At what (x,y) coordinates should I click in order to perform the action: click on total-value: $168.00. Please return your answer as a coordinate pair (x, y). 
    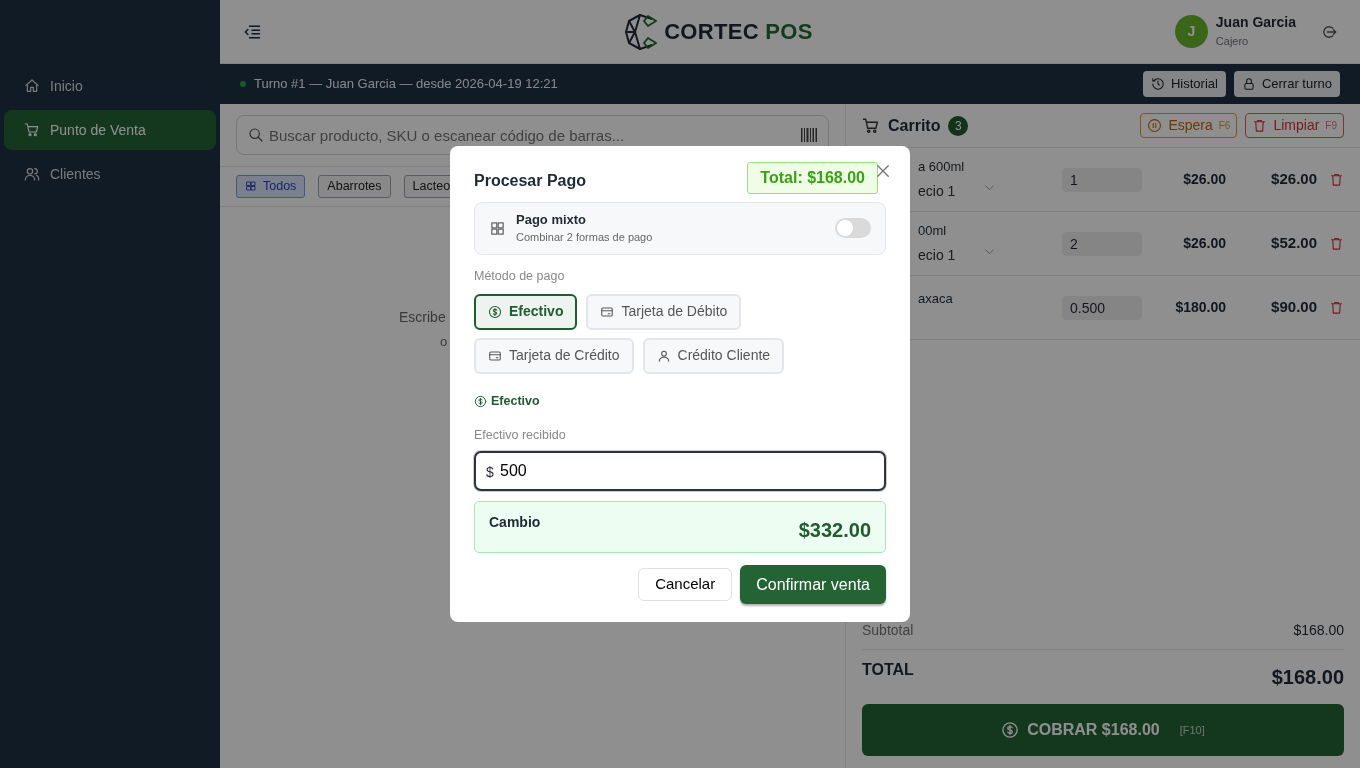
    Looking at the image, I should click on (1307, 677).